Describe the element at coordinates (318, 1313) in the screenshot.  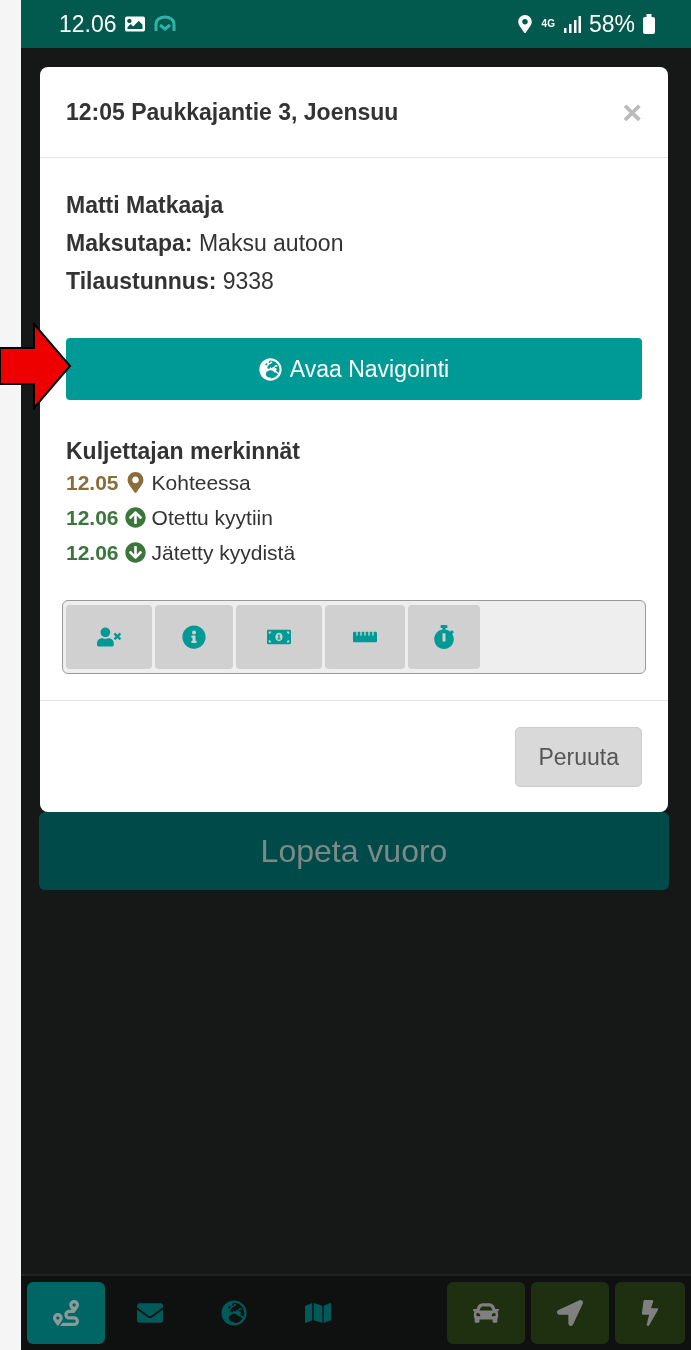
I see `map-icon` at that location.